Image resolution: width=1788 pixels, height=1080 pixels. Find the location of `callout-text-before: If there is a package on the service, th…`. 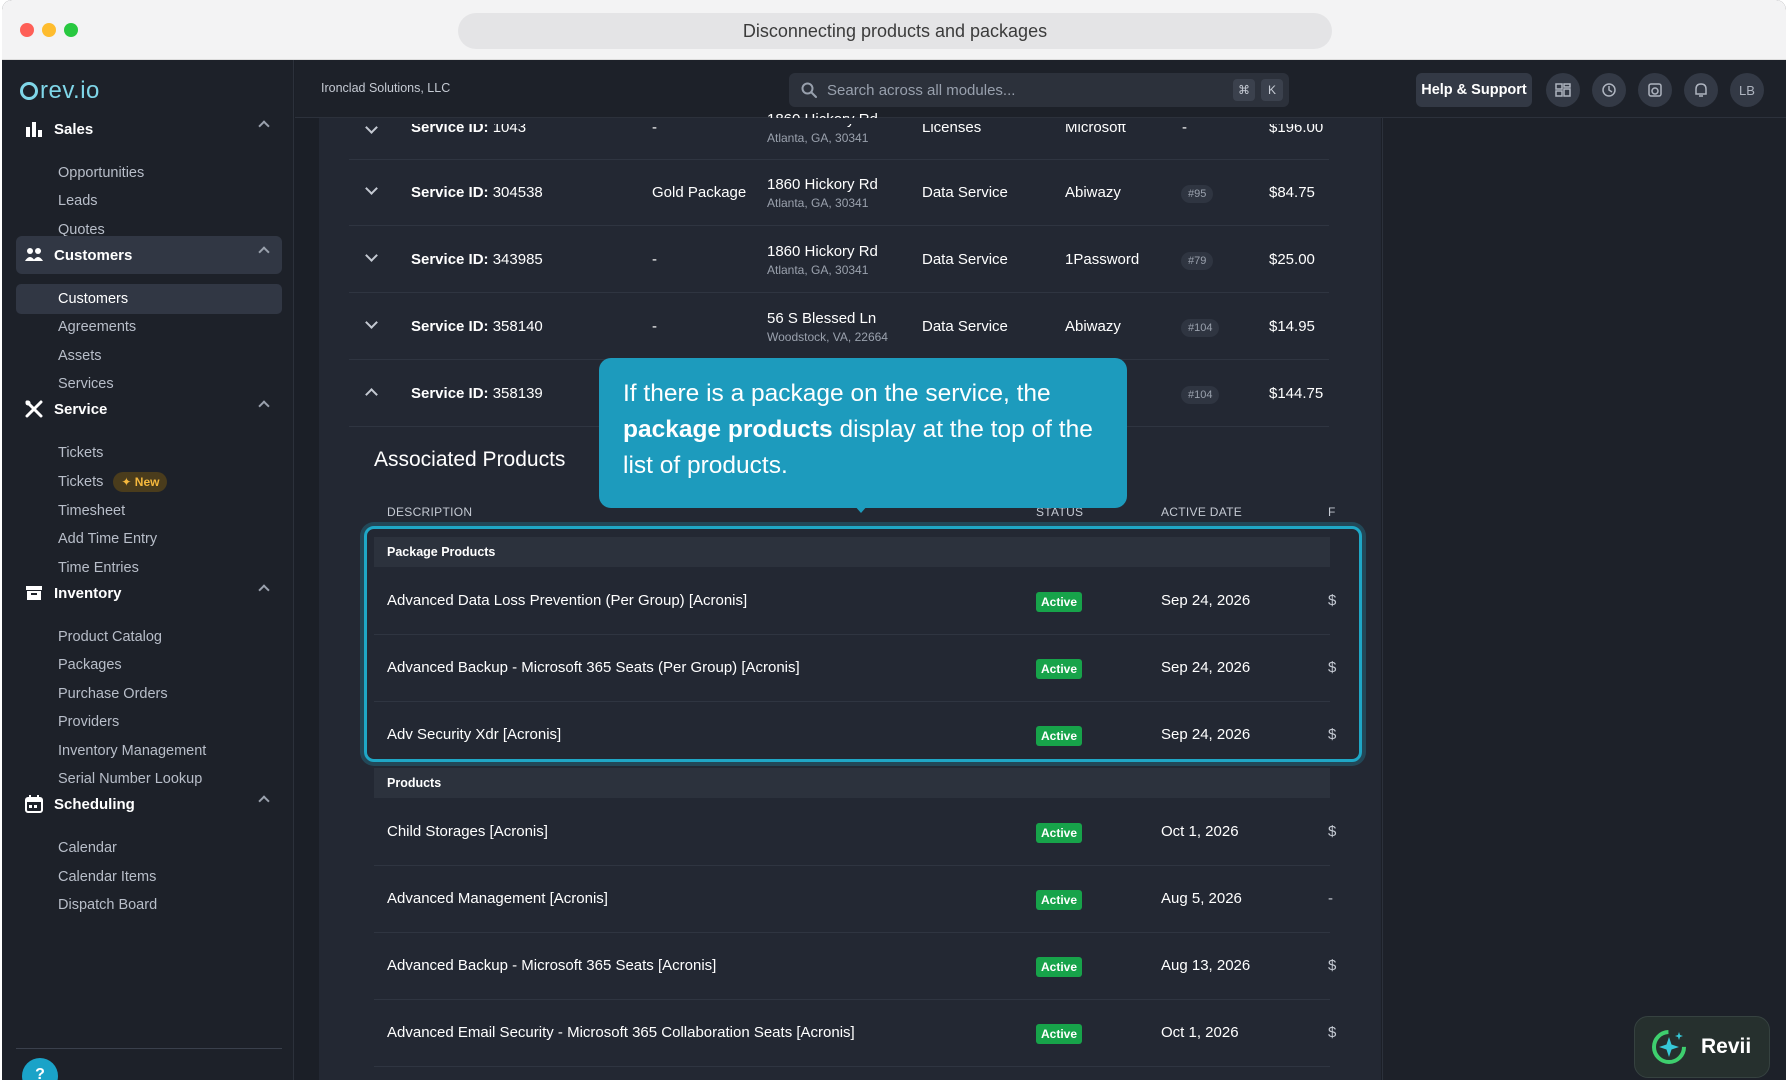

callout-text-before: If there is a package on the service, th… is located at coordinates (837, 393).